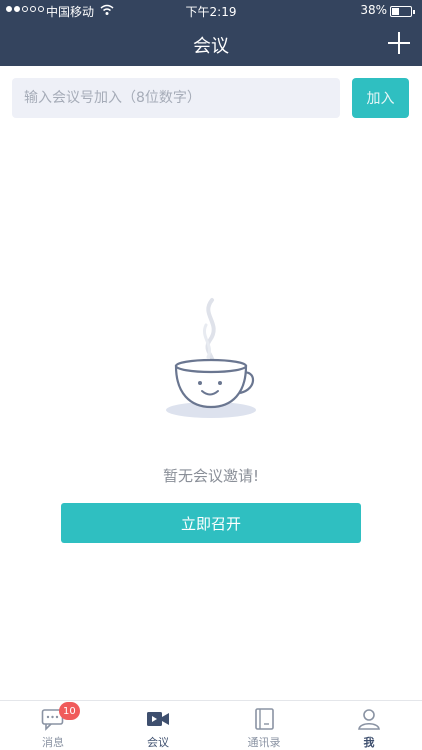 Image resolution: width=422 pixels, height=750 pixels. What do you see at coordinates (211, 523) in the screenshot?
I see `start-meeting-button: 立即召开` at bounding box center [211, 523].